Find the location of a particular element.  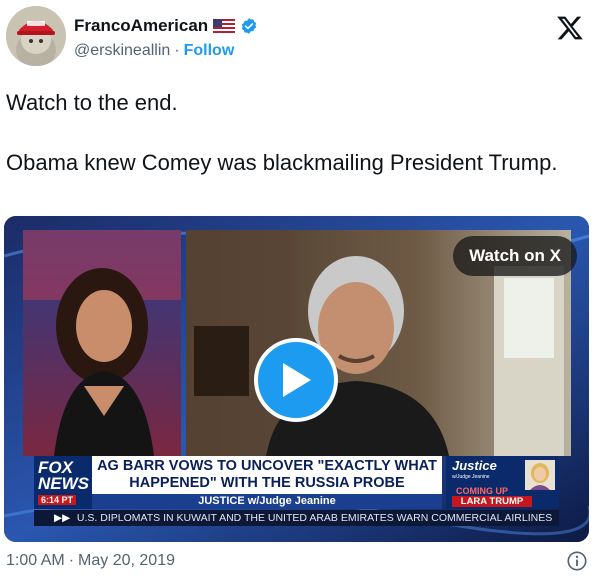

handle-row: @erskineallin · Follow is located at coordinates (166, 51).